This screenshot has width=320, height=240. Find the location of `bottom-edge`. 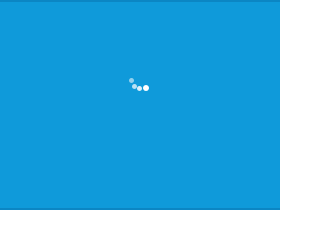

bottom-edge is located at coordinates (140, 209).